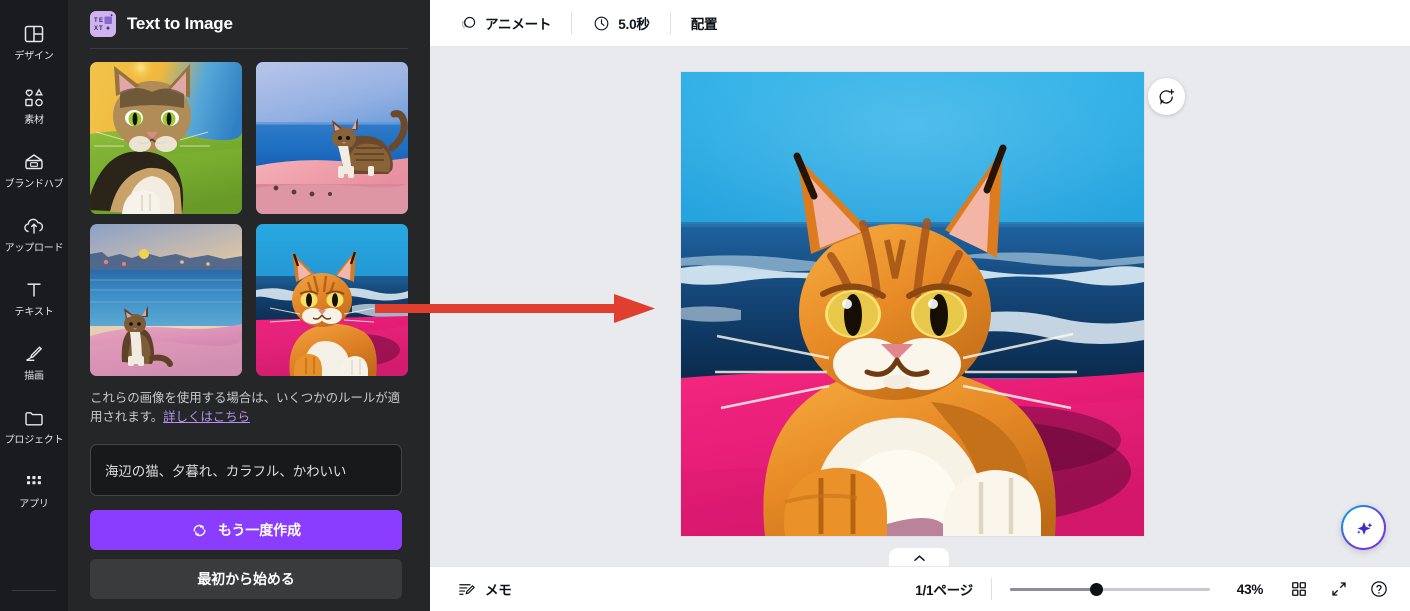 The height and width of the screenshot is (611, 1410). I want to click on sidebar-label-design: デザイン, so click(34, 56).